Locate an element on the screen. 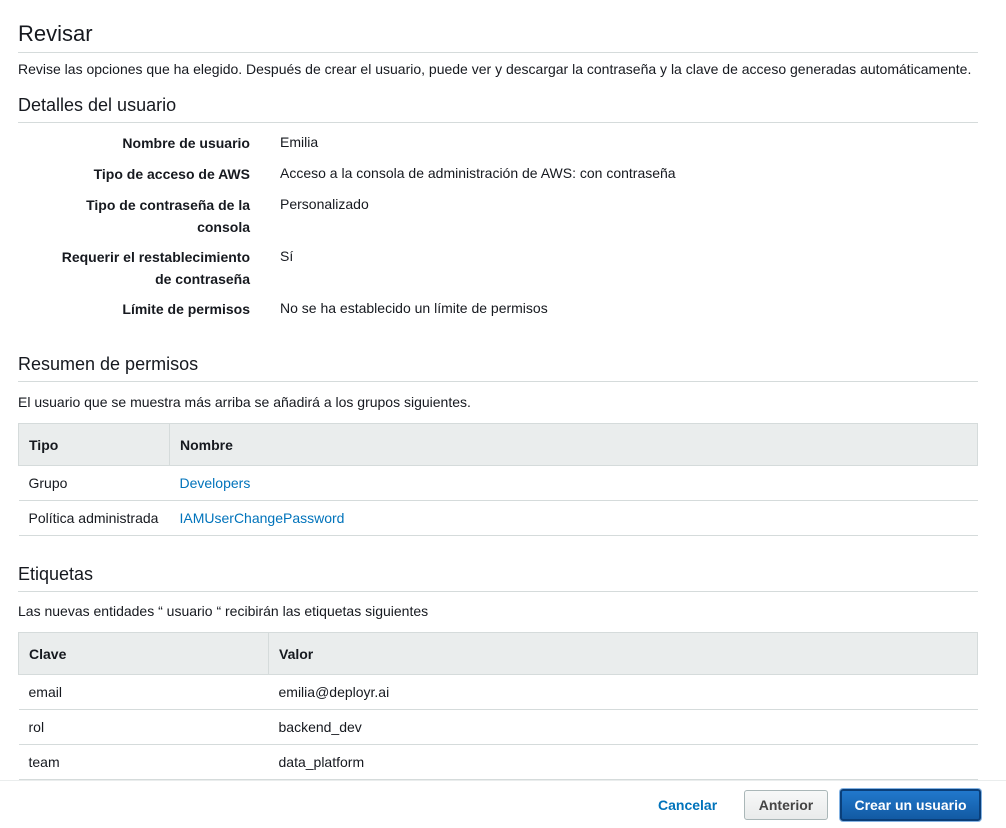 The width and height of the screenshot is (1006, 828). table-row: rol backend_dev is located at coordinates (498, 727).